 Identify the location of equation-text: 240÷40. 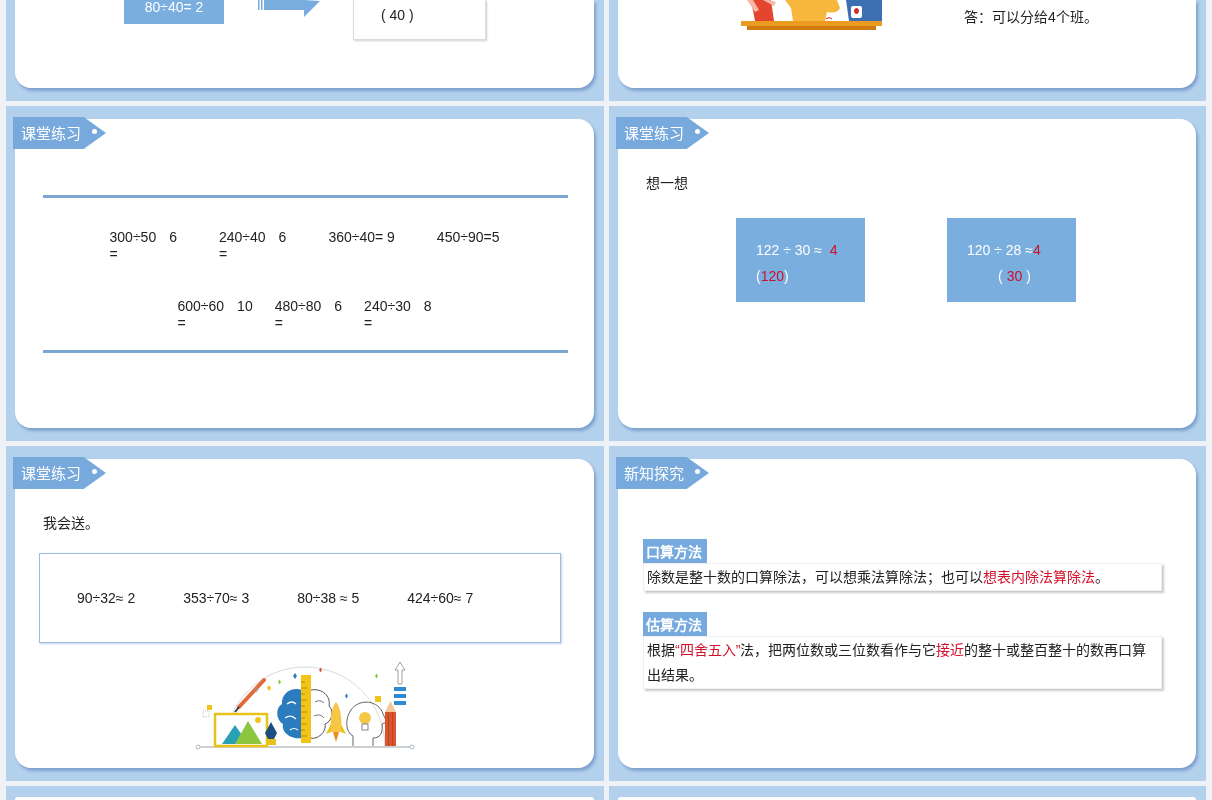
(242, 237).